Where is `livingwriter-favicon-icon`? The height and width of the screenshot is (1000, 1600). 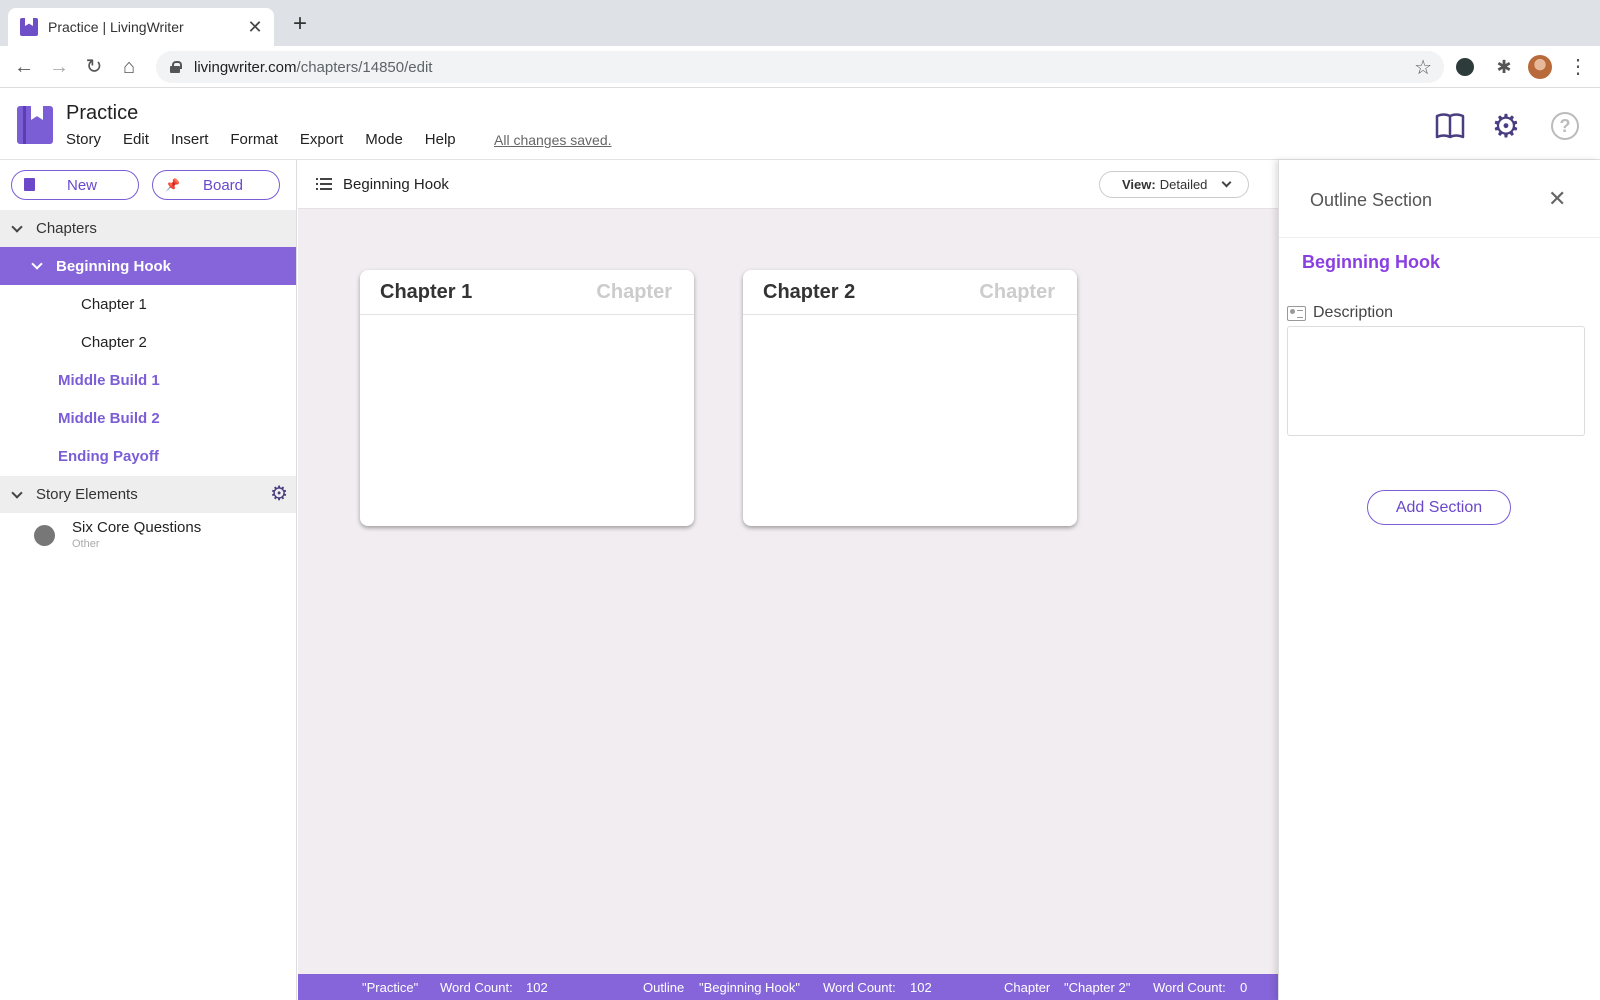
livingwriter-favicon-icon is located at coordinates (29, 27).